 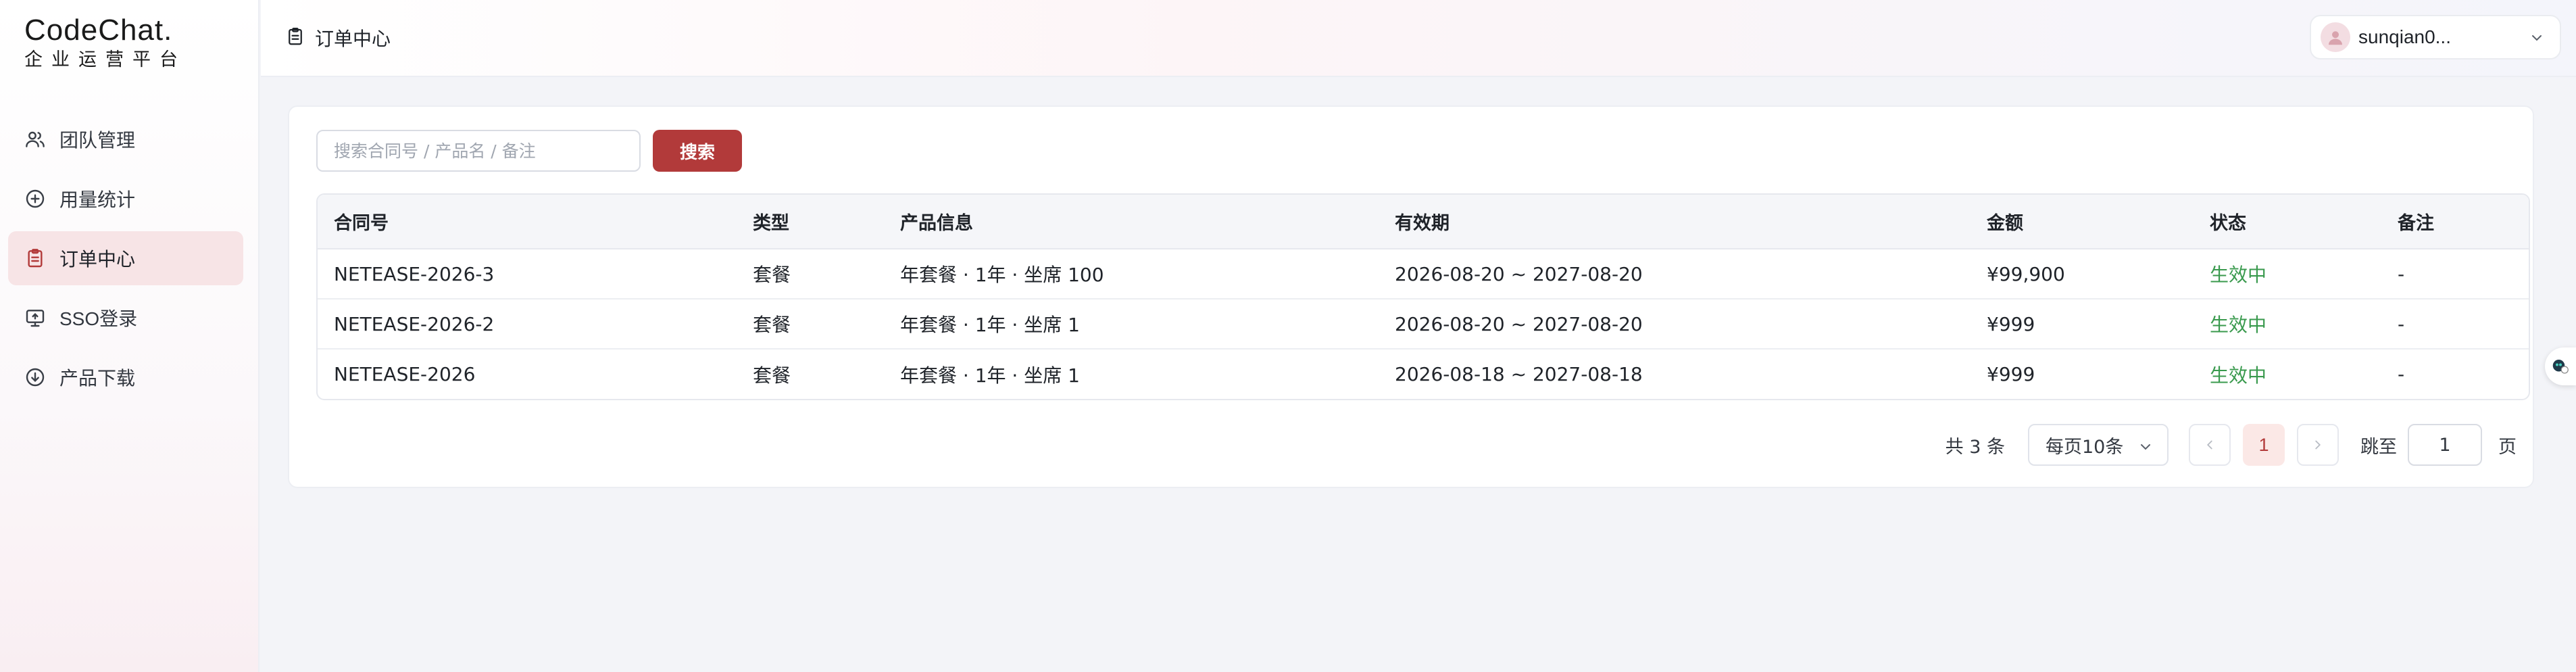 I want to click on assistant-float-button, so click(x=2561, y=366).